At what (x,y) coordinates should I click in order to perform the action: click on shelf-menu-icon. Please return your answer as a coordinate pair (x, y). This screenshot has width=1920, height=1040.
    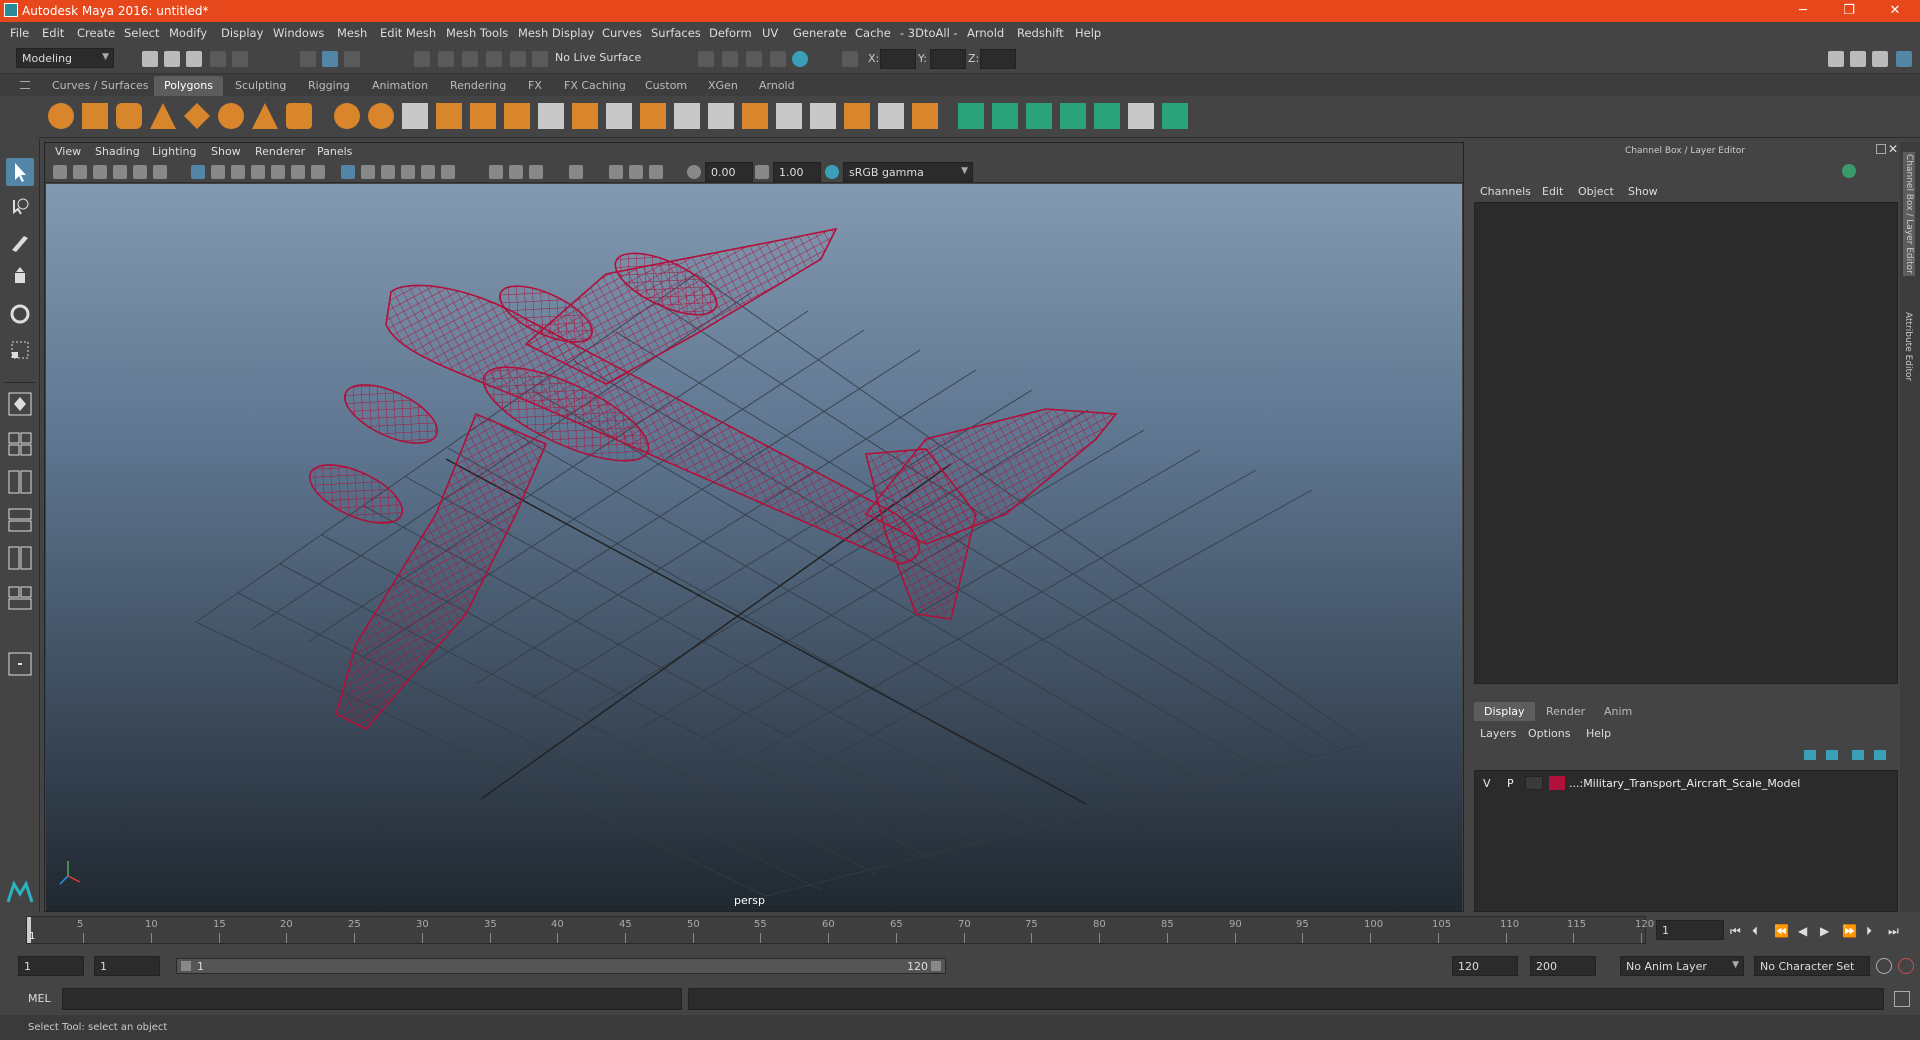
    Looking at the image, I should click on (25, 85).